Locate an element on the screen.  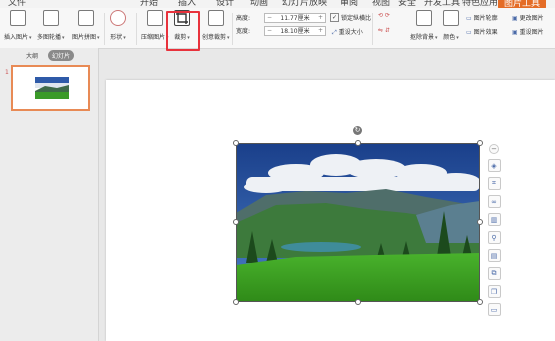
crop-tool-icon: ⌗ is located at coordinates (494, 183).